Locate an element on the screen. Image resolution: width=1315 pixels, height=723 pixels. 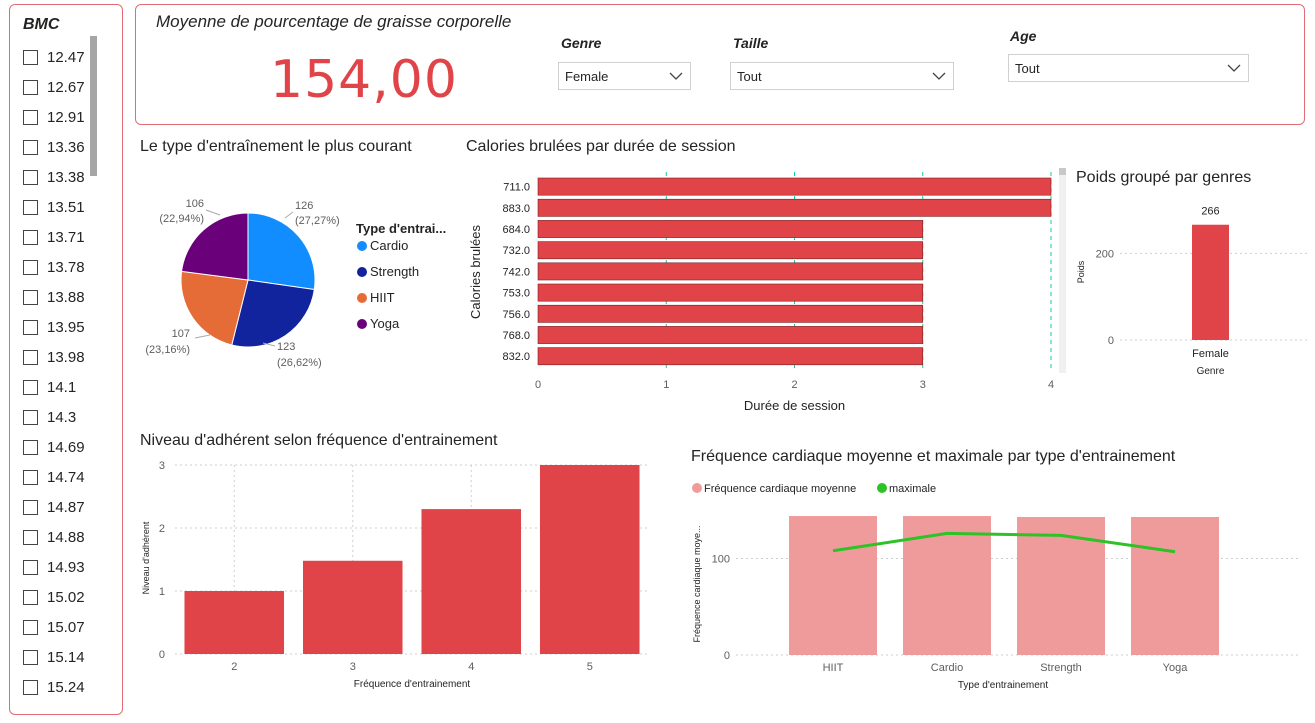
bmc-option: 12.91 is located at coordinates (54, 117).